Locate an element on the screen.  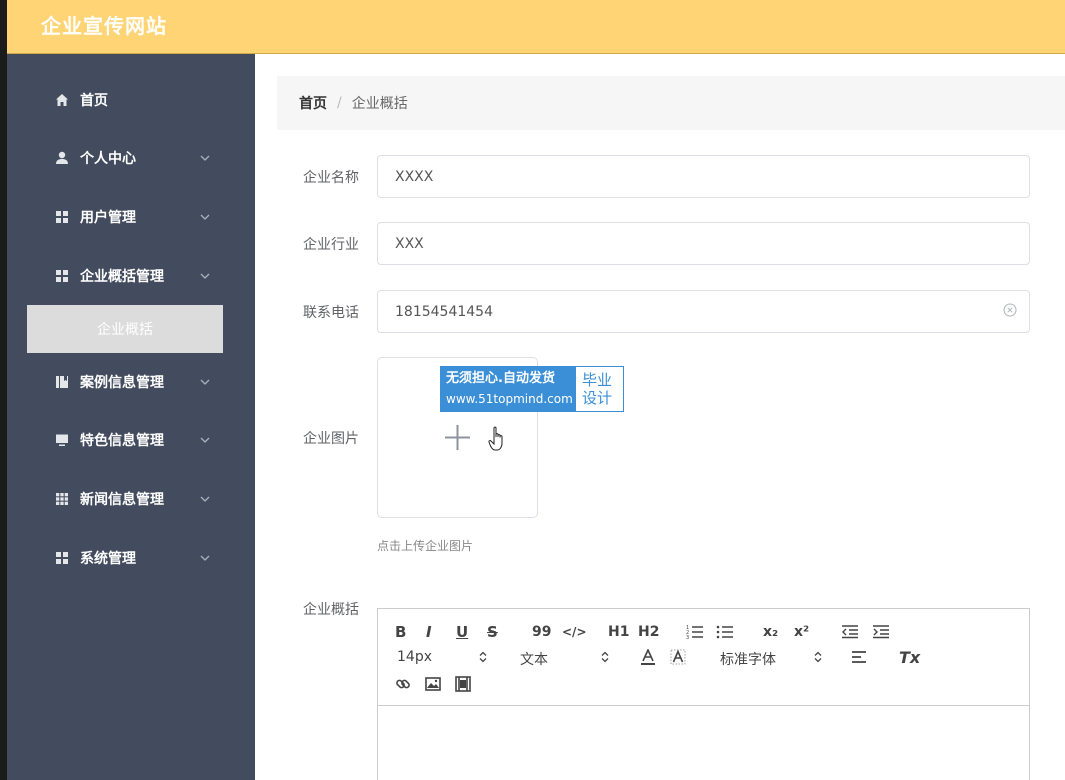
outdent-icon is located at coordinates (850, 631).